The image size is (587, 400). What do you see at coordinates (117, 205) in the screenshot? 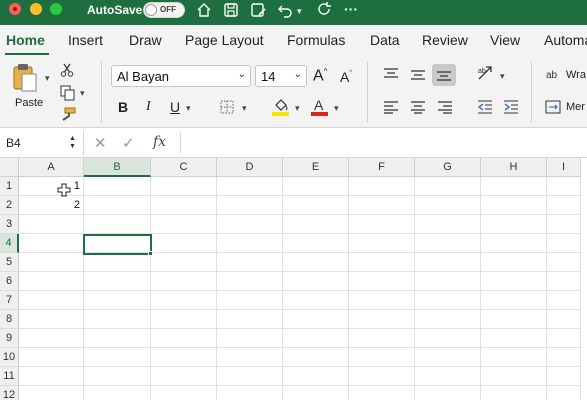
I see `cell-b2` at bounding box center [117, 205].